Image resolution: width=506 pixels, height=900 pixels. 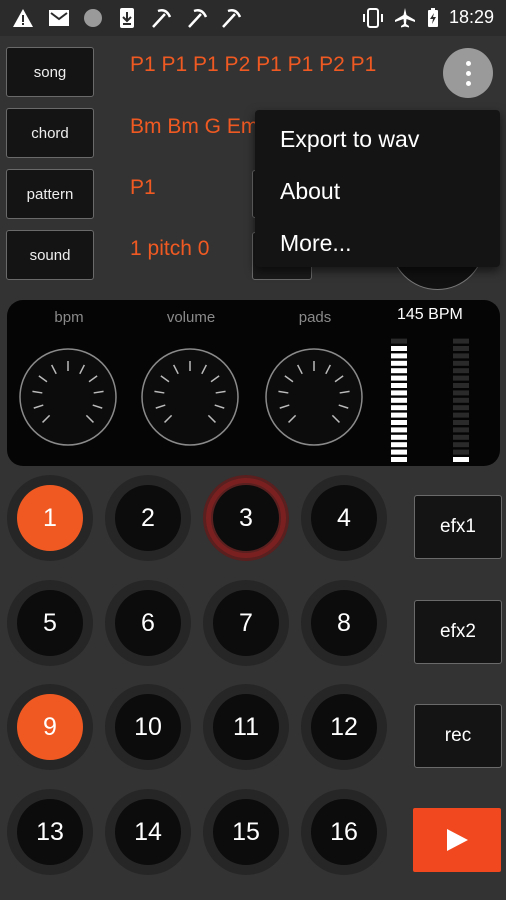 I want to click on volume-knob, so click(x=190, y=397).